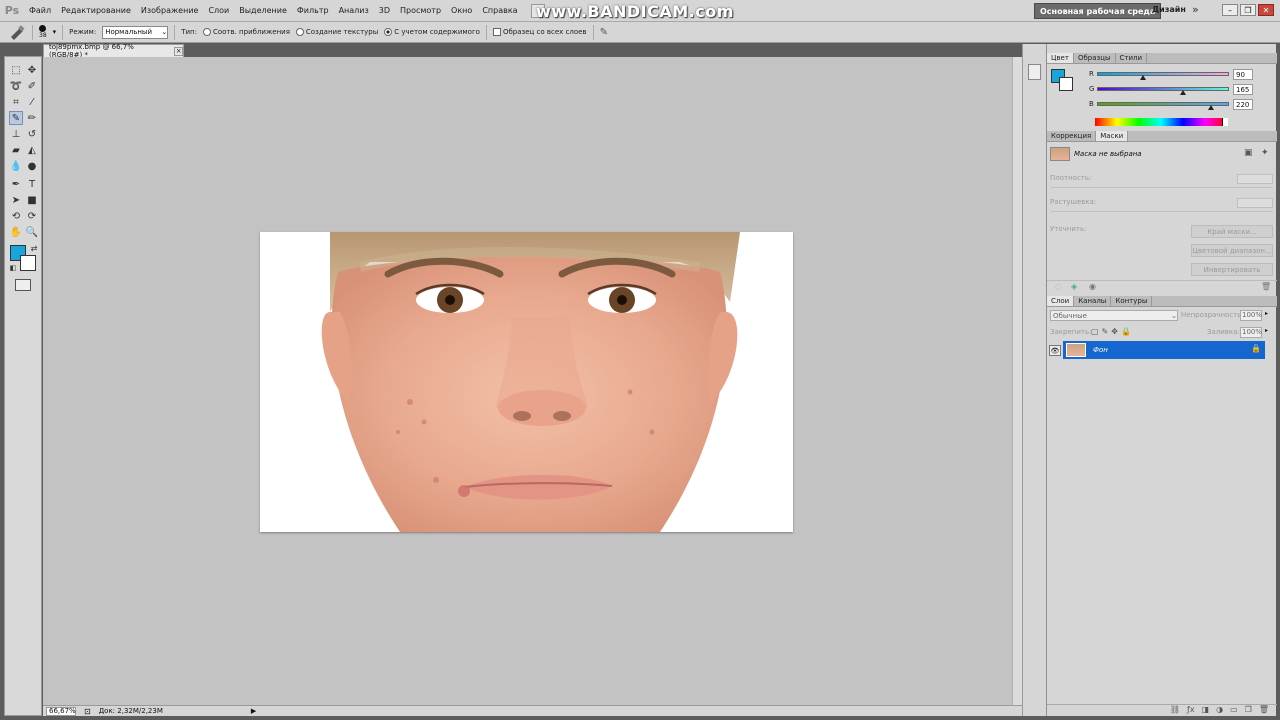  I want to click on workspace-design-button: Дизайн, so click(1169, 9).